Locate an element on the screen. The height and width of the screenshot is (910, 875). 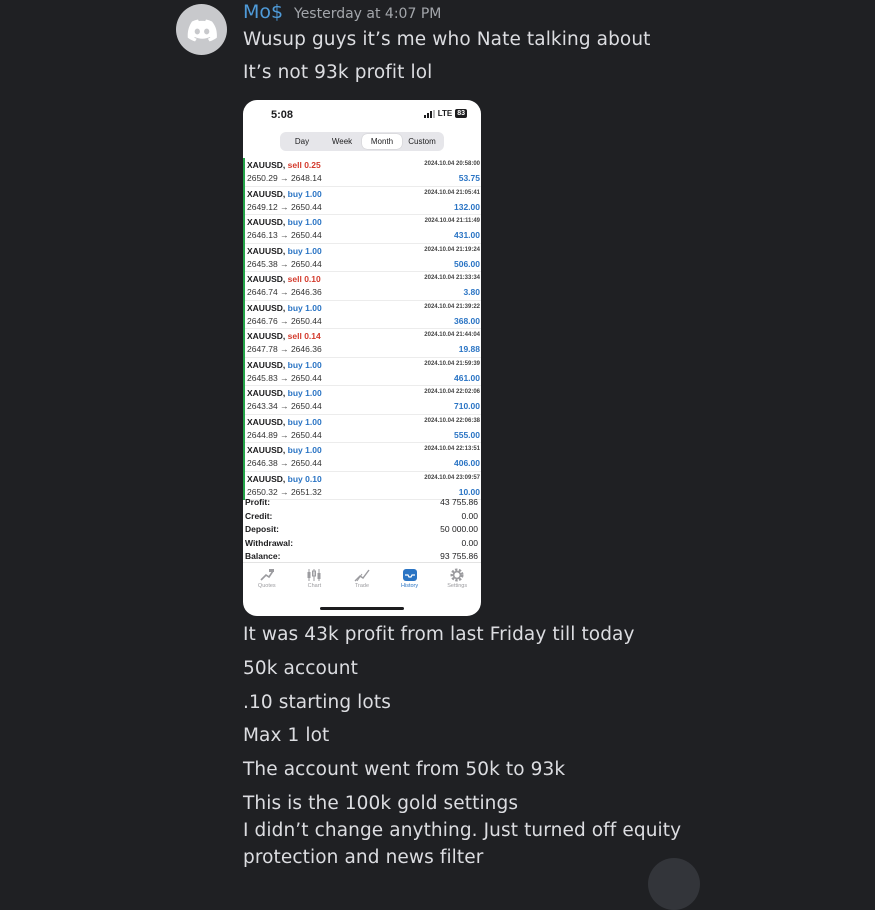
nav-trade: Trade is located at coordinates (362, 582).